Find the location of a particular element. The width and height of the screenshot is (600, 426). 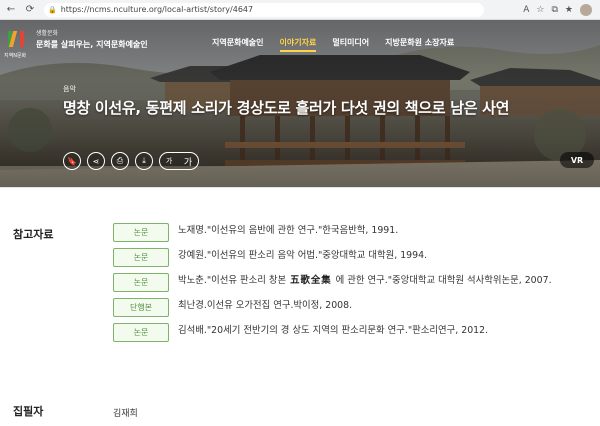

logo-text: 지역N문화 is located at coordinates (15, 56).